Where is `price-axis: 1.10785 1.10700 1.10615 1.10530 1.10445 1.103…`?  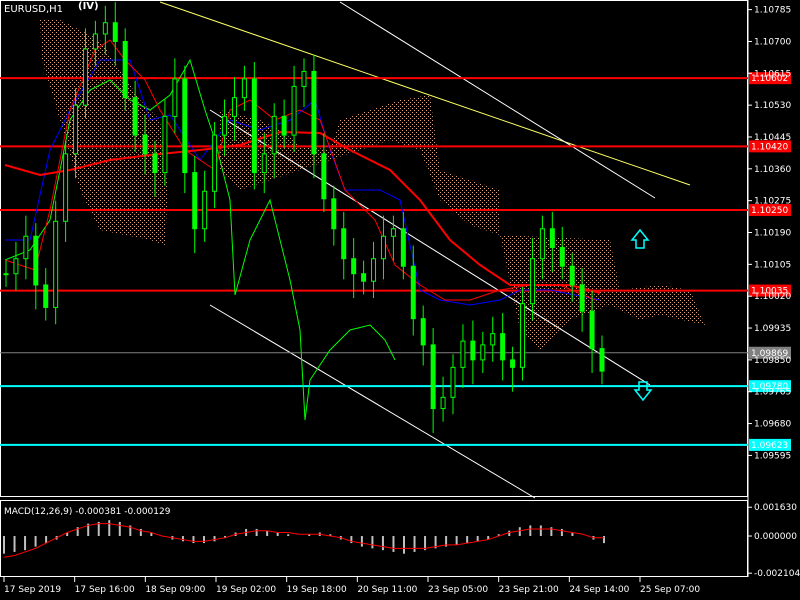
price-axis: 1.10785 1.10700 1.10615 1.10530 1.10445 1.103… is located at coordinates (769, 233).